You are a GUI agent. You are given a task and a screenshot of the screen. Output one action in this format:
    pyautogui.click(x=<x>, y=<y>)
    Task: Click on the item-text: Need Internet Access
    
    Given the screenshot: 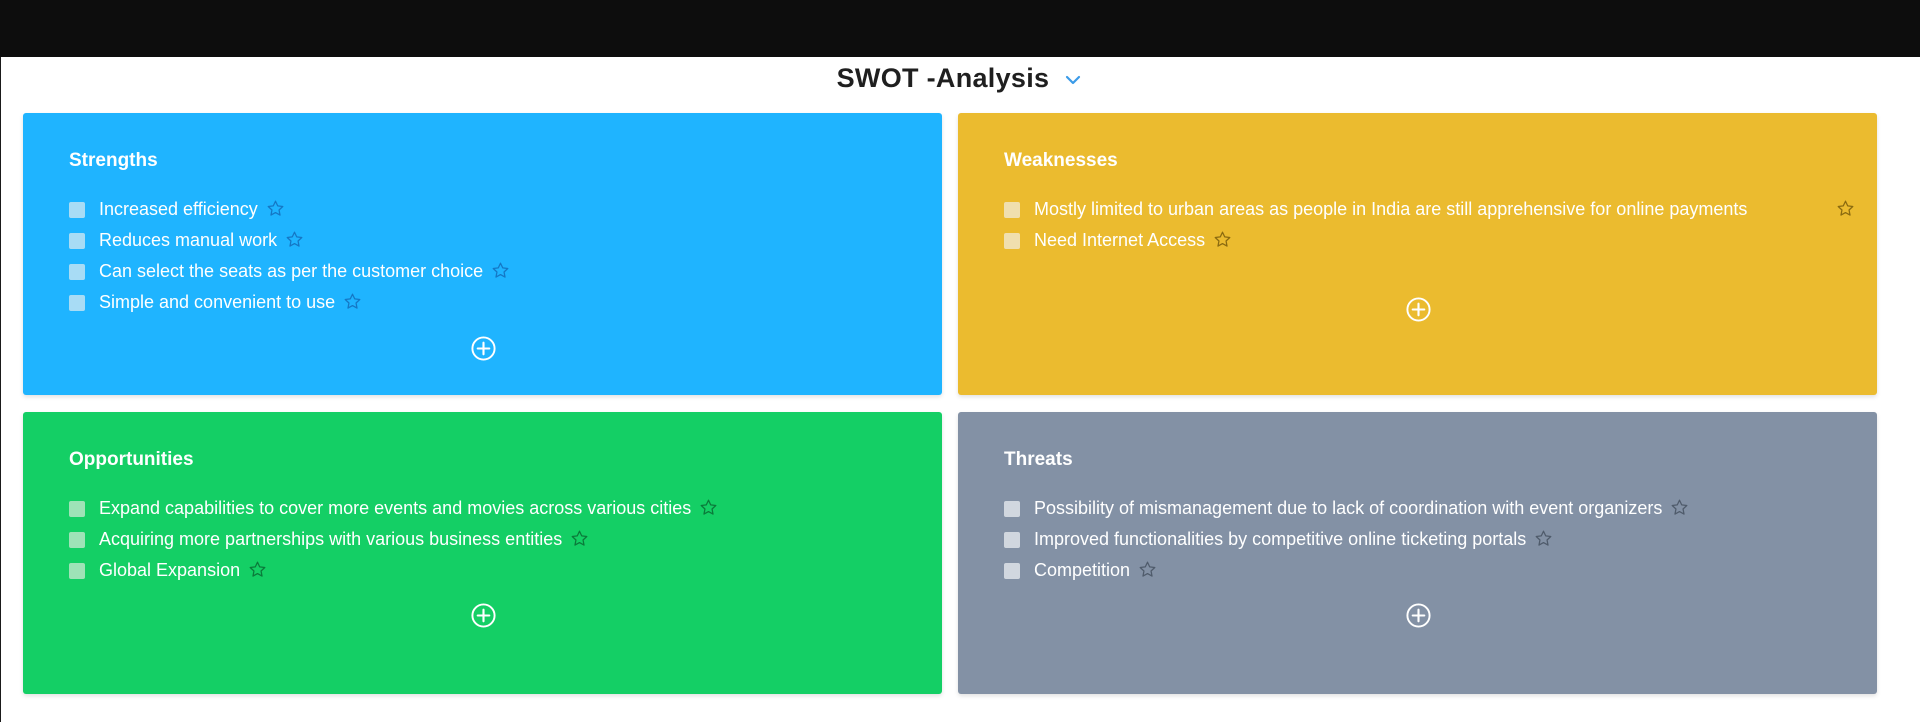 What is the action you would take?
    pyautogui.click(x=1120, y=240)
    